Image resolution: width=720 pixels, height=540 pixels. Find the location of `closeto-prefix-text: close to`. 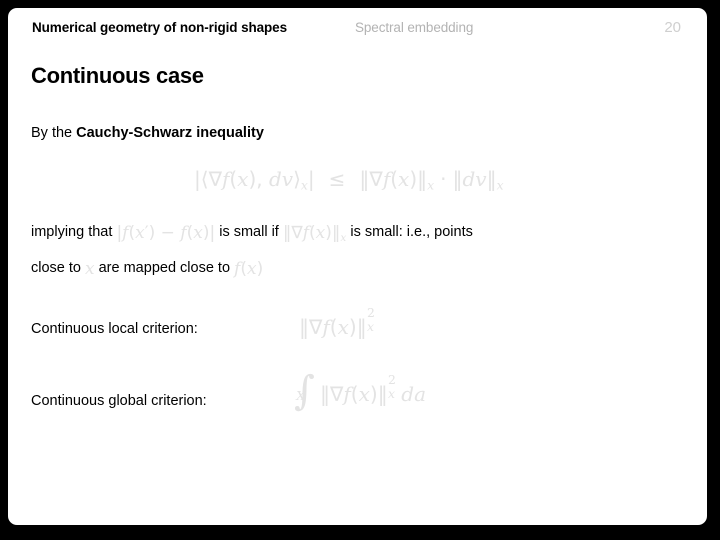

closeto-prefix-text: close to is located at coordinates (58, 268).